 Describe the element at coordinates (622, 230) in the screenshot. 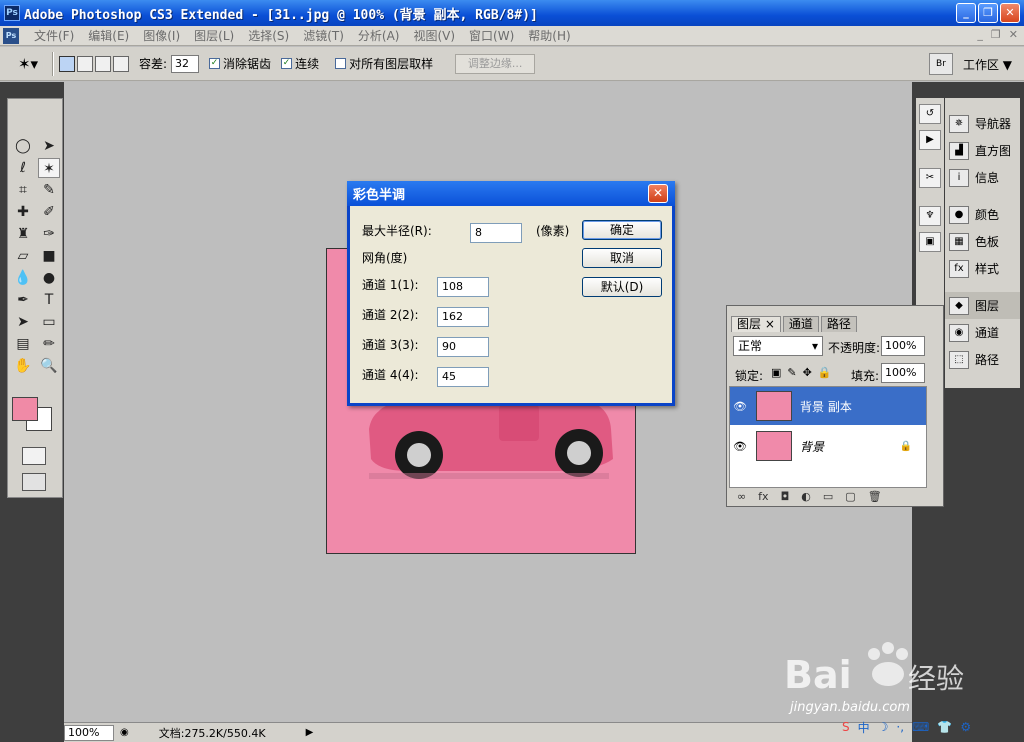

I see `ok-button: 确定` at that location.